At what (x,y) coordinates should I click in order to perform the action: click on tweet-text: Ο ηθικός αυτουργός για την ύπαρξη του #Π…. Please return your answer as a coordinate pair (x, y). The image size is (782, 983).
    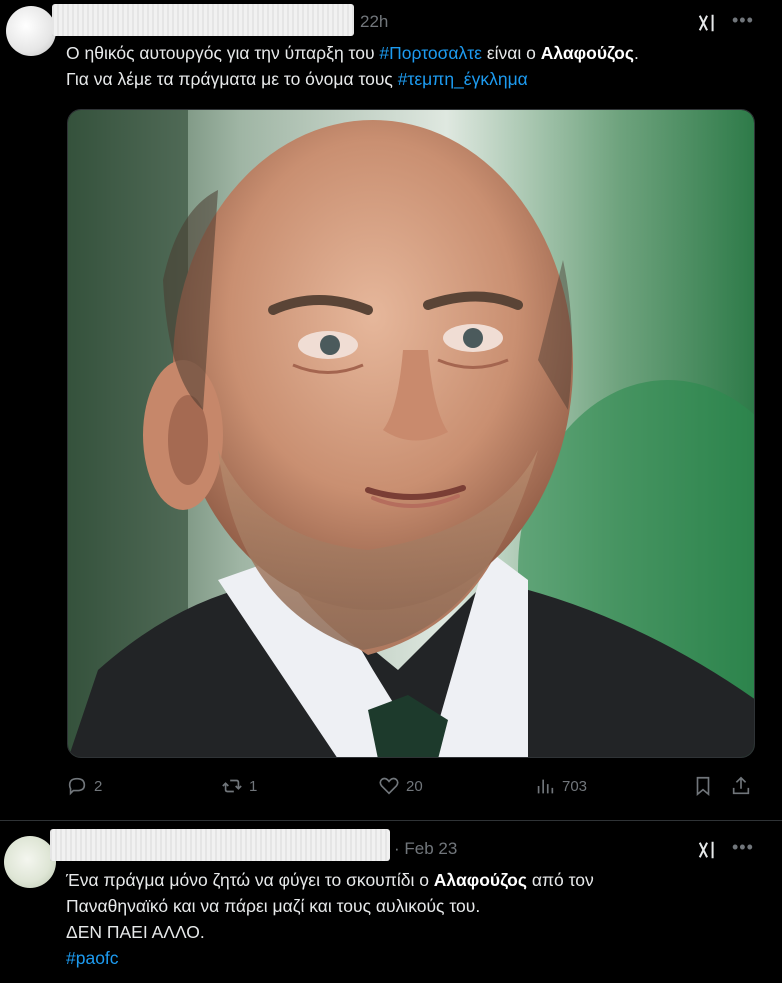
    Looking at the image, I should click on (352, 66).